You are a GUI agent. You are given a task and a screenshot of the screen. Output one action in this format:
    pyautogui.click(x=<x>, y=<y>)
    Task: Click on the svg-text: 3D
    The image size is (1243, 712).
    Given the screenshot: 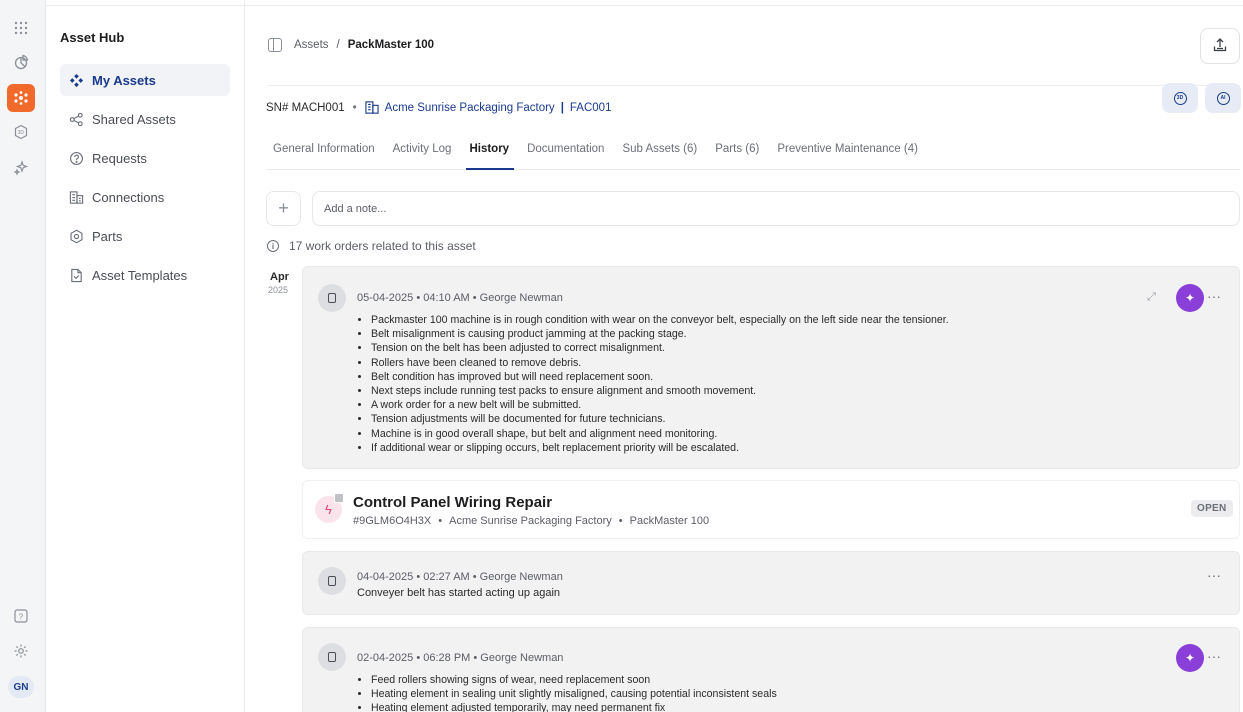 What is the action you would take?
    pyautogui.click(x=21, y=133)
    